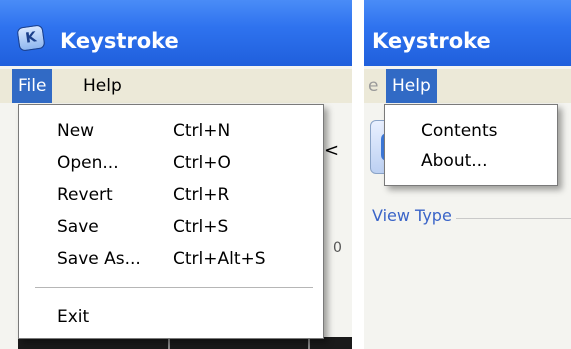 Image resolution: width=571 pixels, height=349 pixels. What do you see at coordinates (337, 248) in the screenshot?
I see `background-digit: 0` at bounding box center [337, 248].